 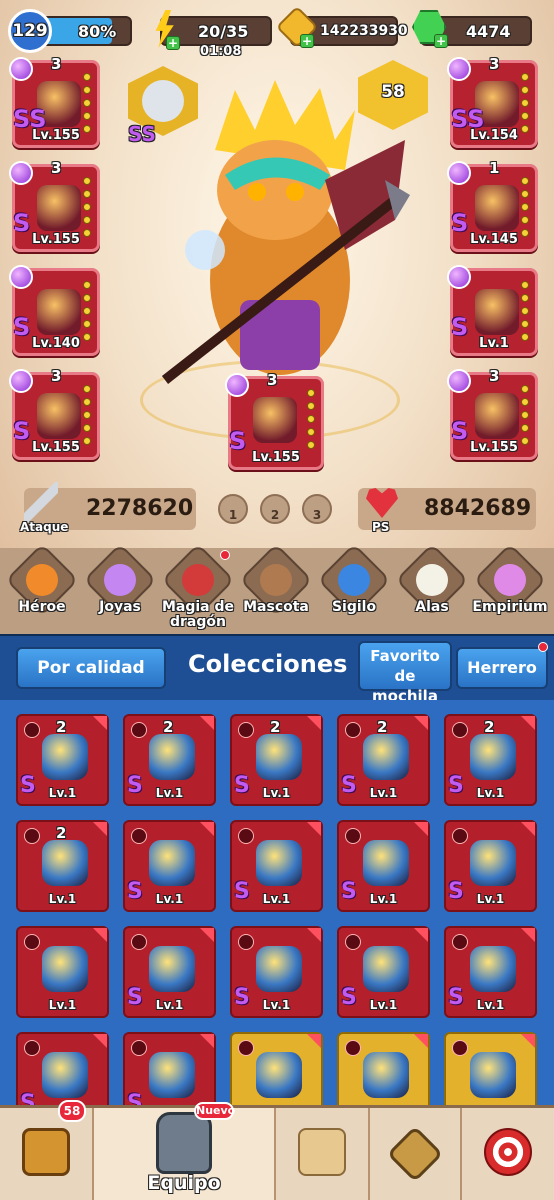 I want to click on preset-3-button: 3, so click(x=317, y=509).